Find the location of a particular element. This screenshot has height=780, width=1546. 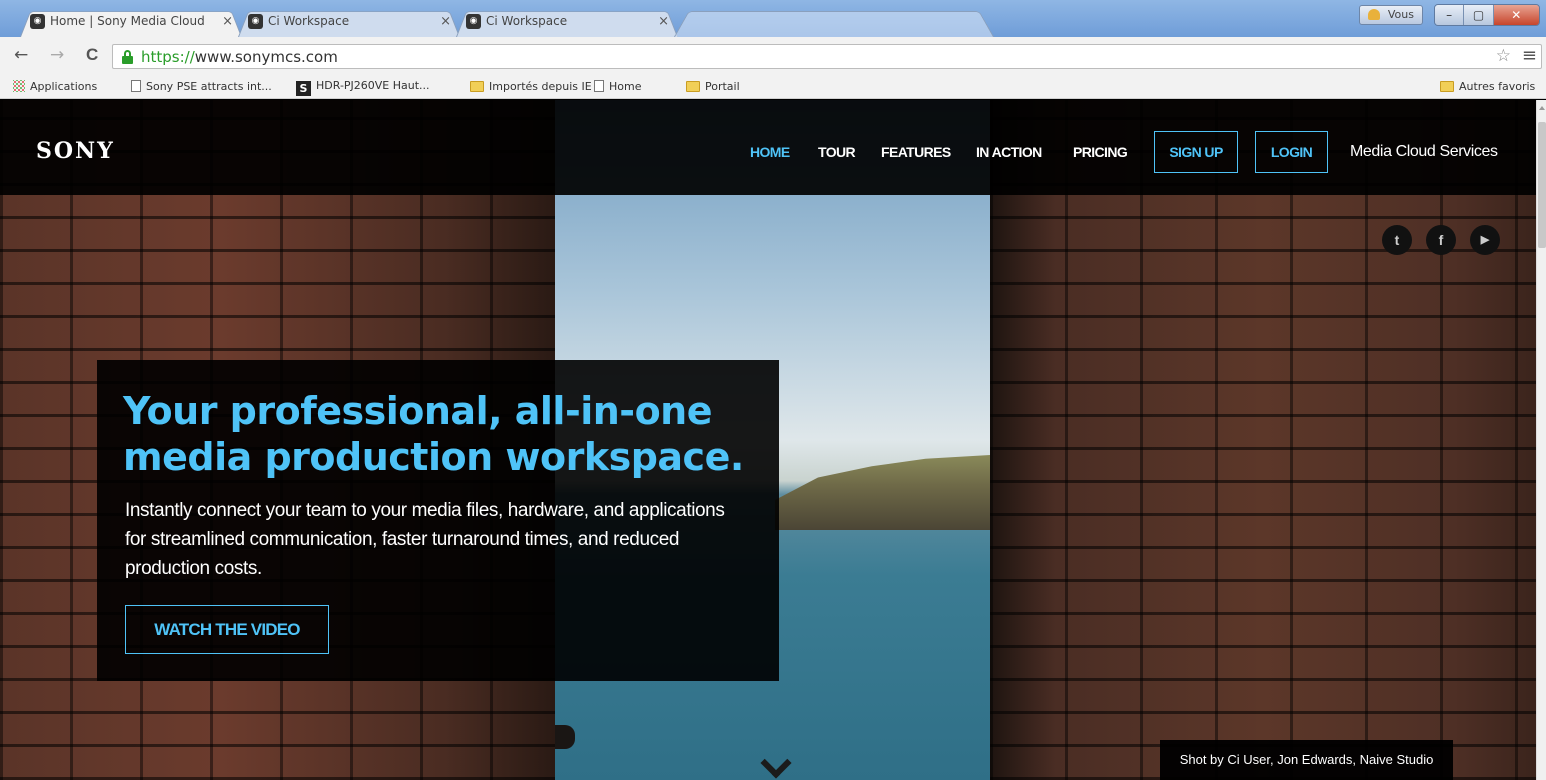

youtube-icon: ▶ is located at coordinates (1485, 240).